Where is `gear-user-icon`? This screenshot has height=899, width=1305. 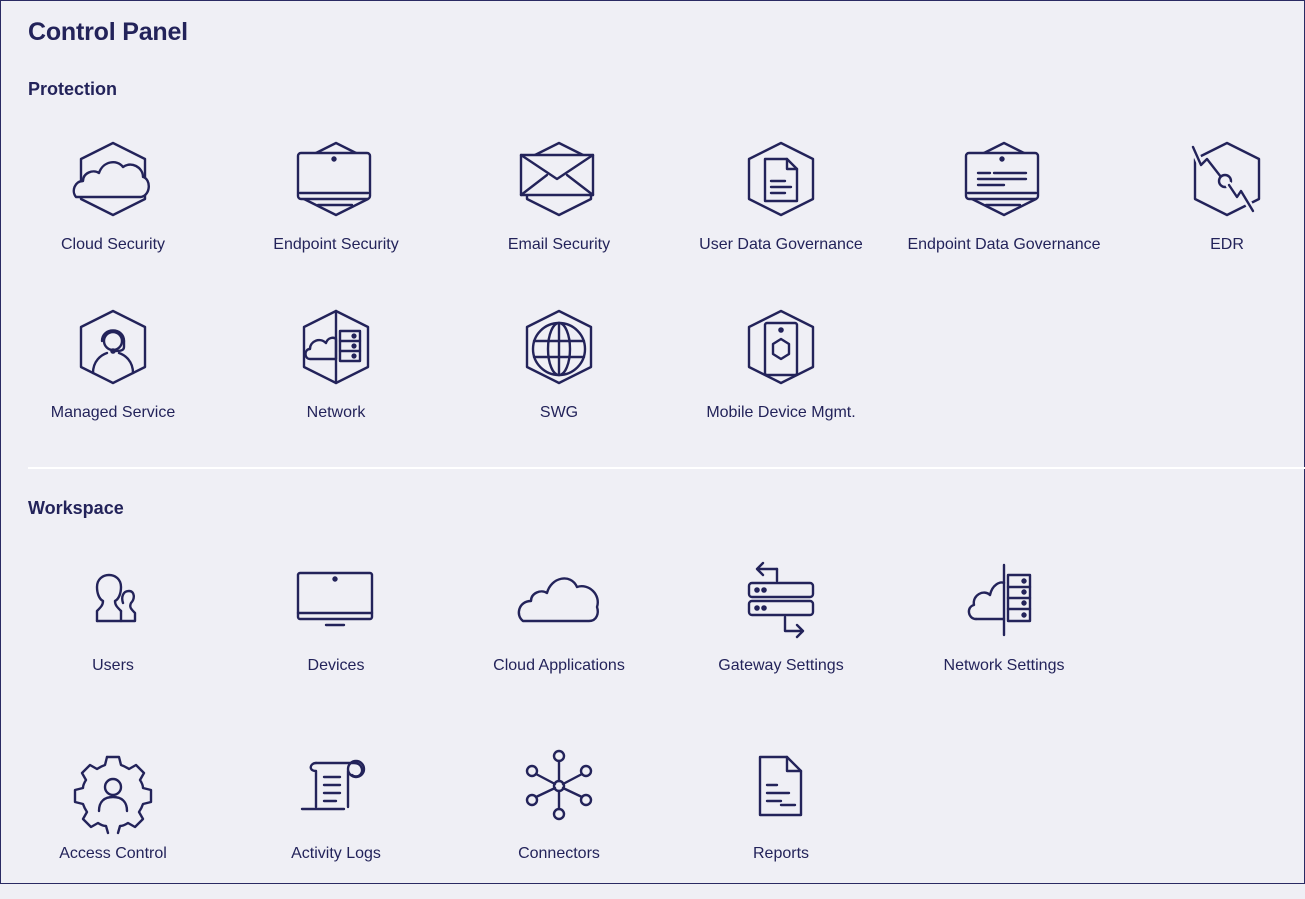 gear-user-icon is located at coordinates (113, 795).